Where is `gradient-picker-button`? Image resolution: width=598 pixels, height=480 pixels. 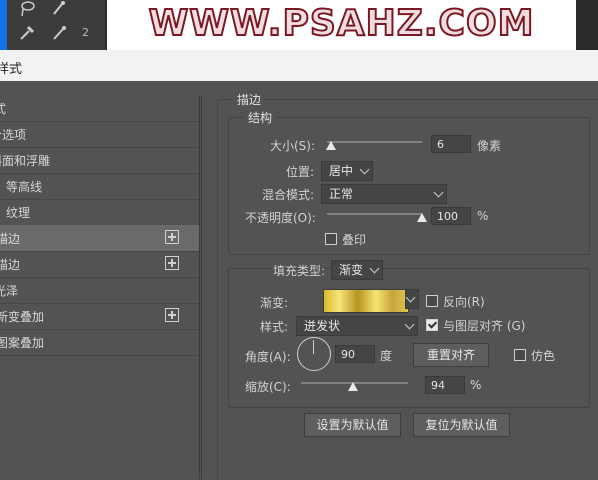
gradient-picker-button is located at coordinates (412, 299).